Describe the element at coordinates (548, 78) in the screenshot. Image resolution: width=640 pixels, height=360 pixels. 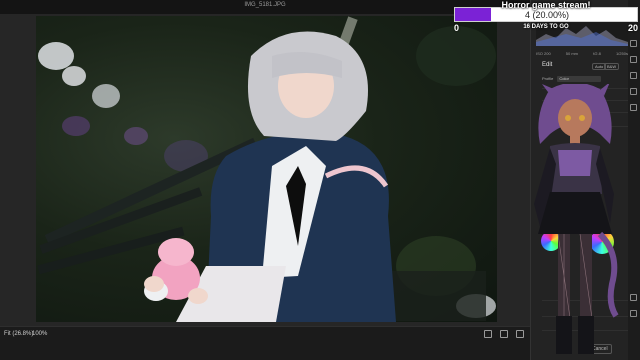
I see `profile-label: Profile` at that location.